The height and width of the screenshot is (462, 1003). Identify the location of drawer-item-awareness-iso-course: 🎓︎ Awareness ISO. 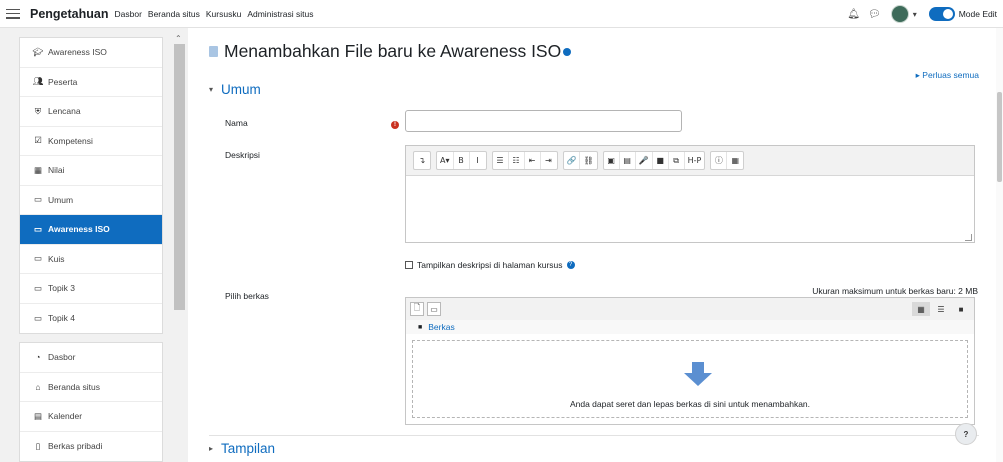
(91, 53).